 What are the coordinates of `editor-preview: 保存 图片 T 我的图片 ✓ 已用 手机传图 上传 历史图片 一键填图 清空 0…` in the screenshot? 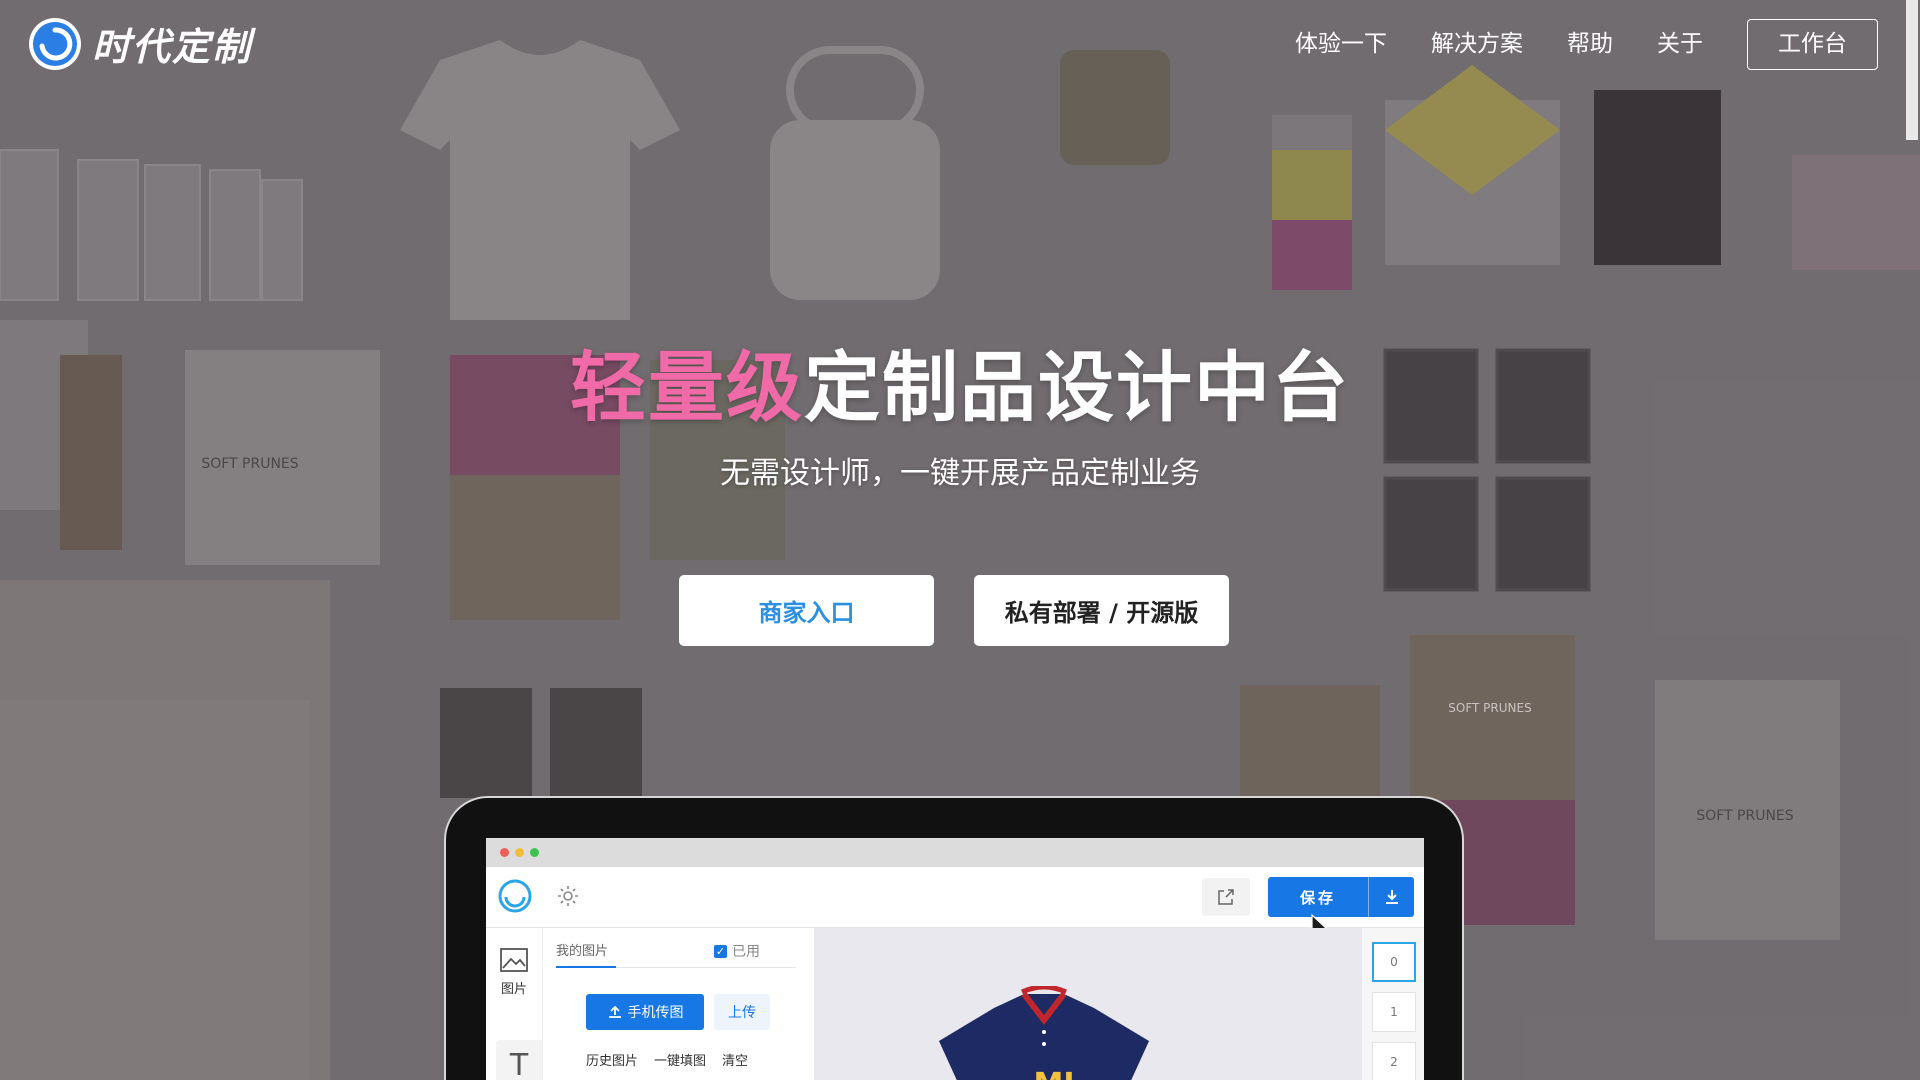 It's located at (955, 959).